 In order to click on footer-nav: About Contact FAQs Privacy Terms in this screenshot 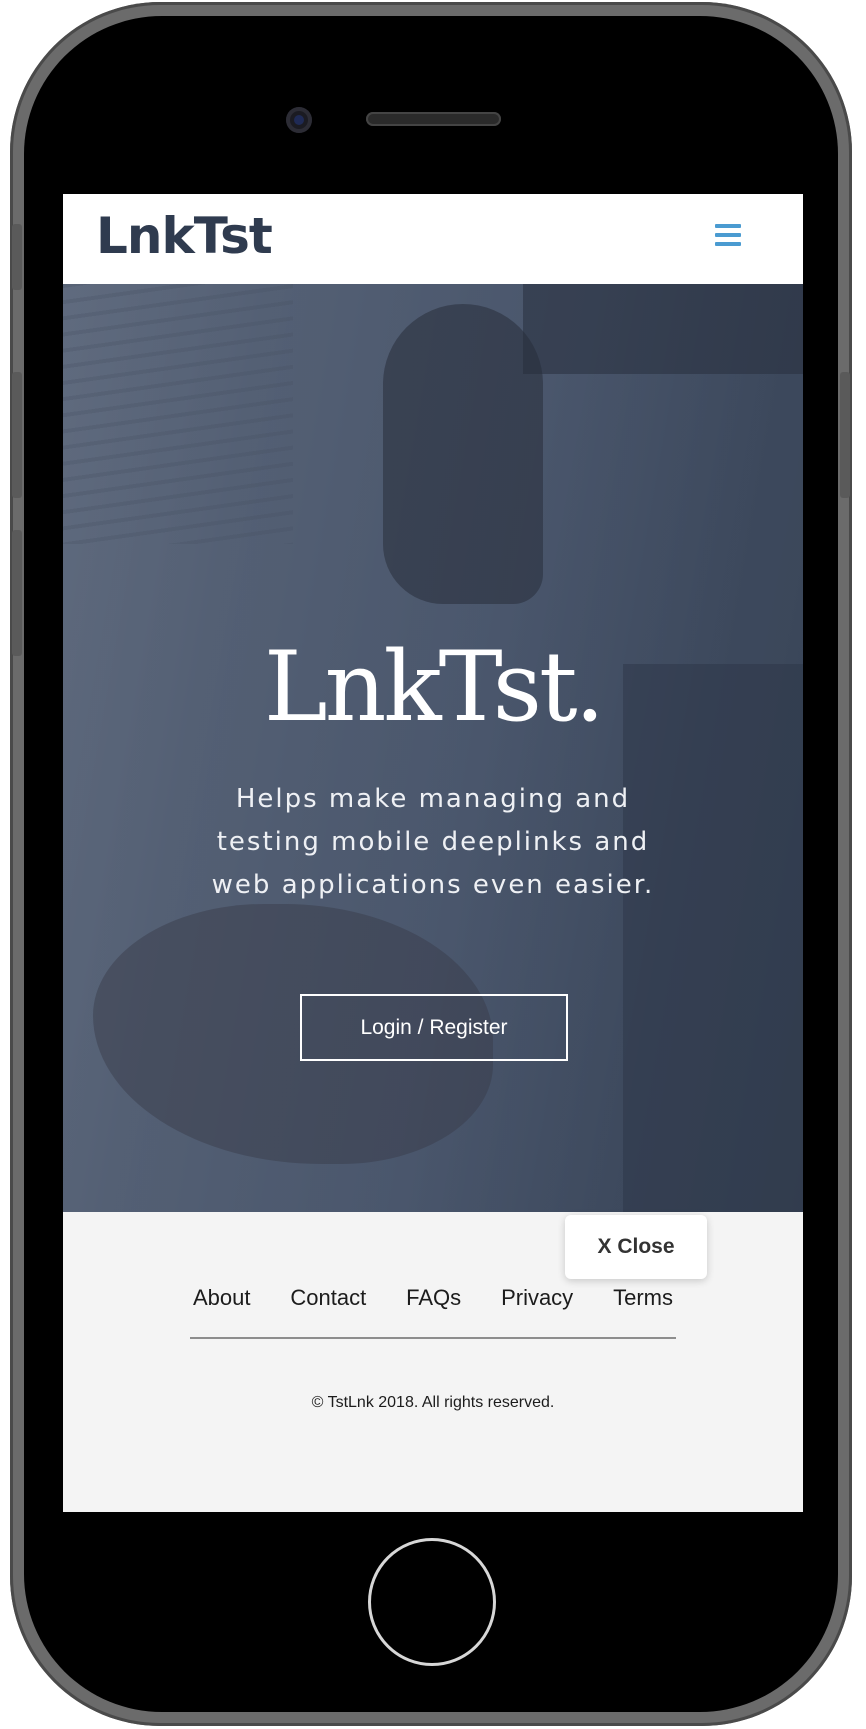, I will do `click(433, 1298)`.